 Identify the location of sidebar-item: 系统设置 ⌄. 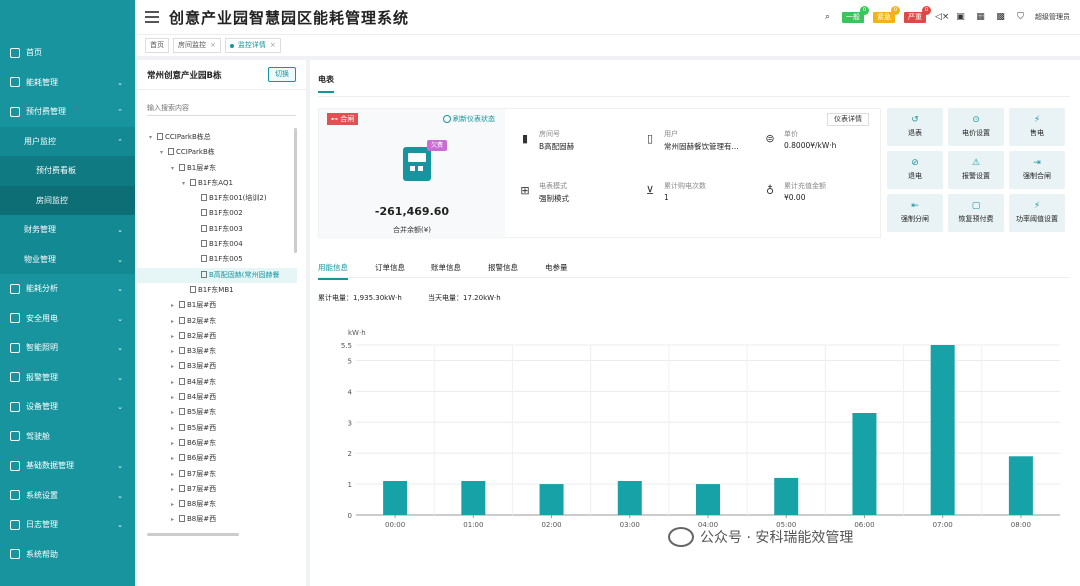
(67, 496).